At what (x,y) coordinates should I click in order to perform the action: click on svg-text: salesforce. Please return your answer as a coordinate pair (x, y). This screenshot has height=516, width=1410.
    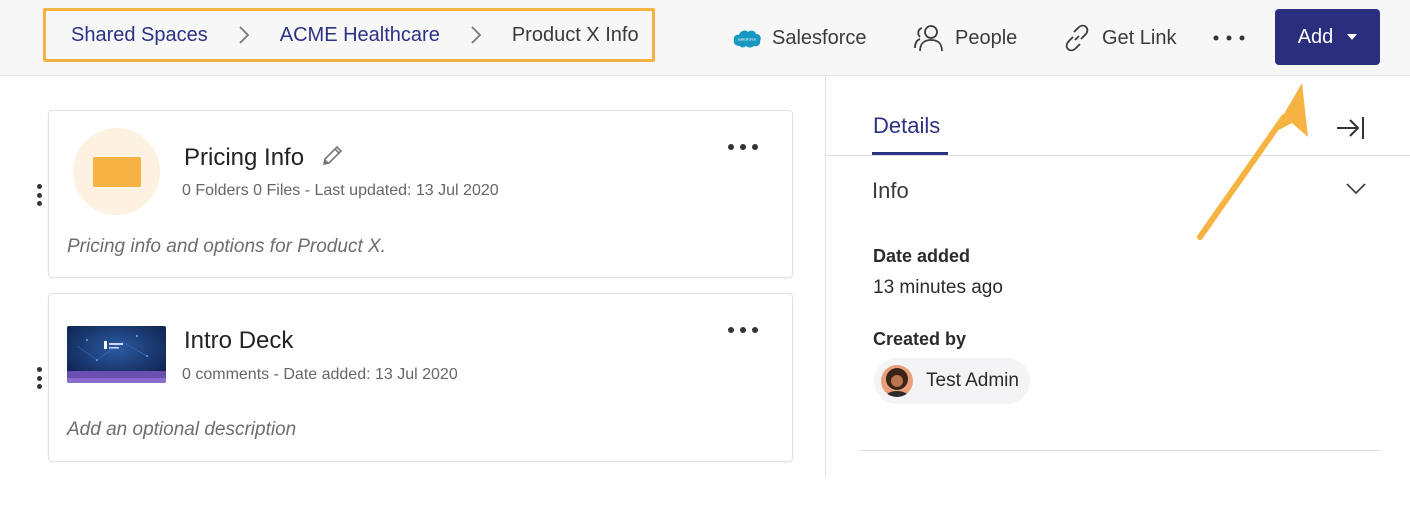
    Looking at the image, I should click on (747, 39).